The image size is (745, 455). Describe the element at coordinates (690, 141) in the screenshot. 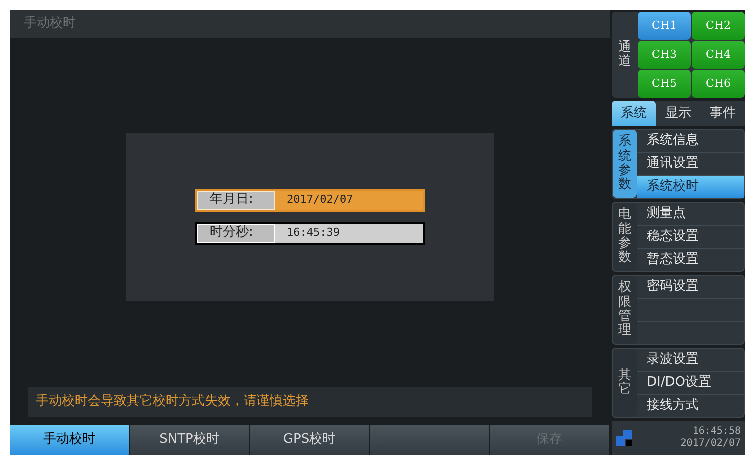

I see `menu-item: 系统信息` at that location.